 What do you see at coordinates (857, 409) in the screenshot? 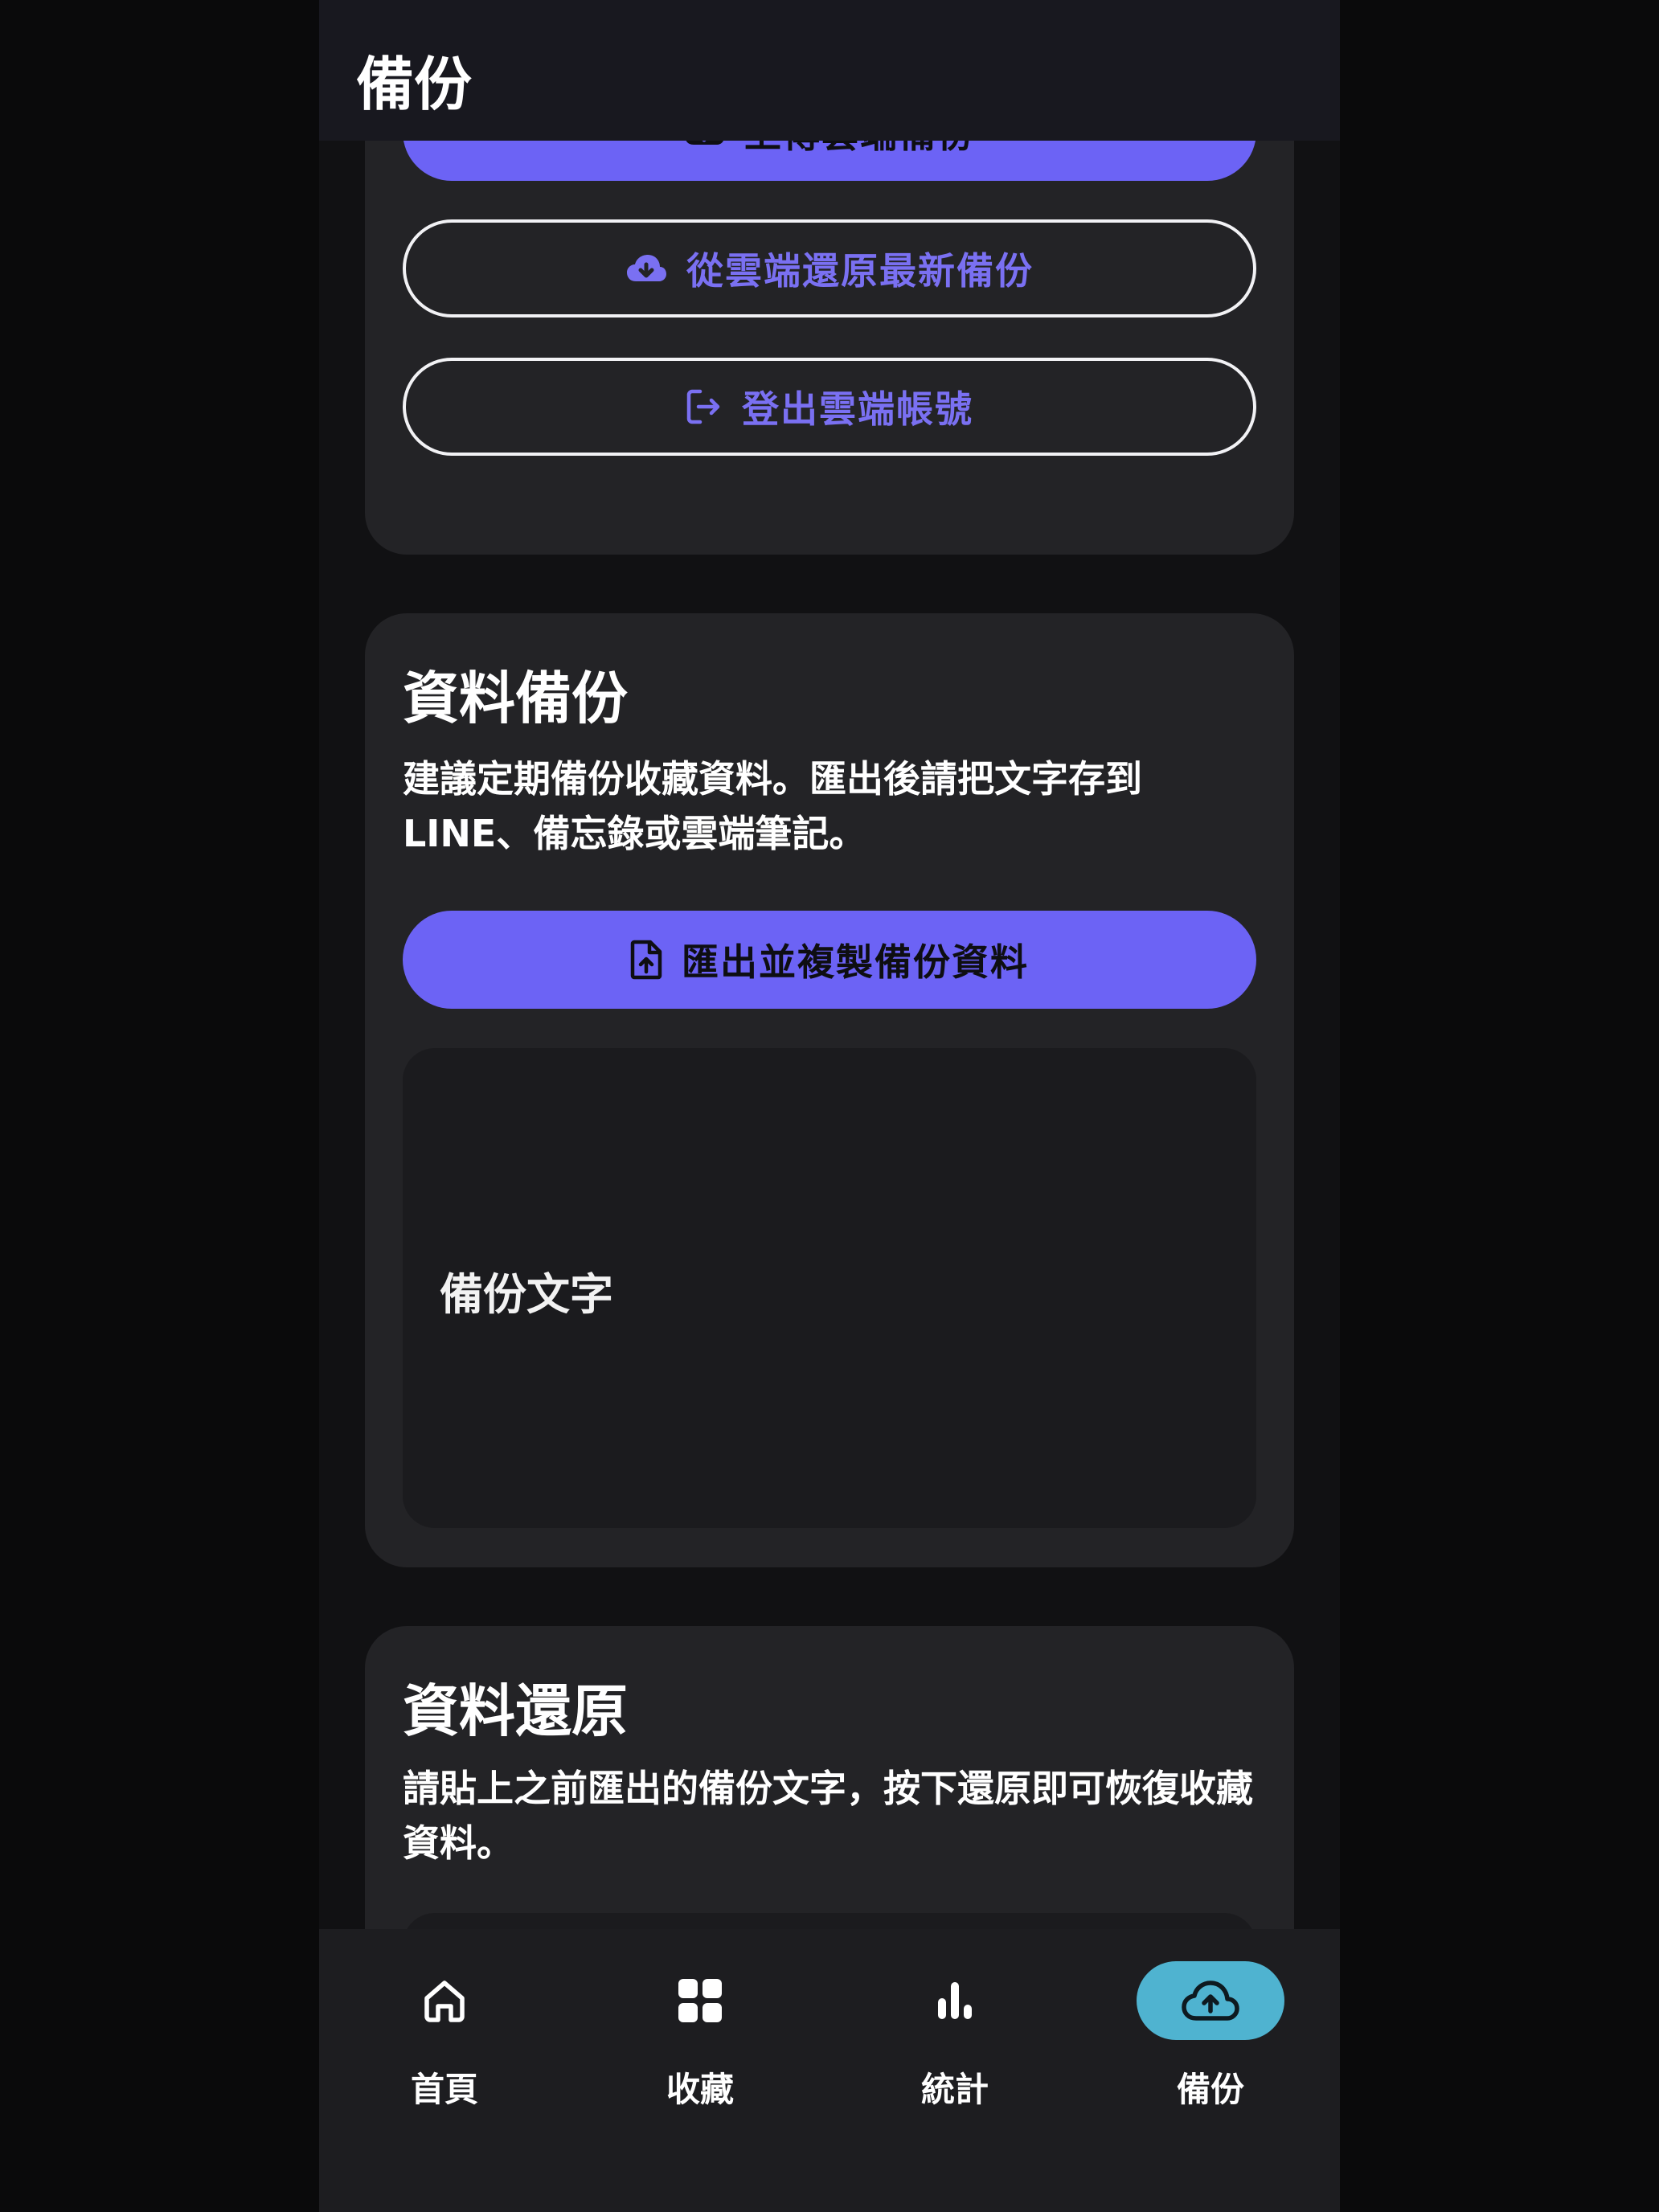
I see `logout-cloud-label: 登出雲端帳號` at bounding box center [857, 409].